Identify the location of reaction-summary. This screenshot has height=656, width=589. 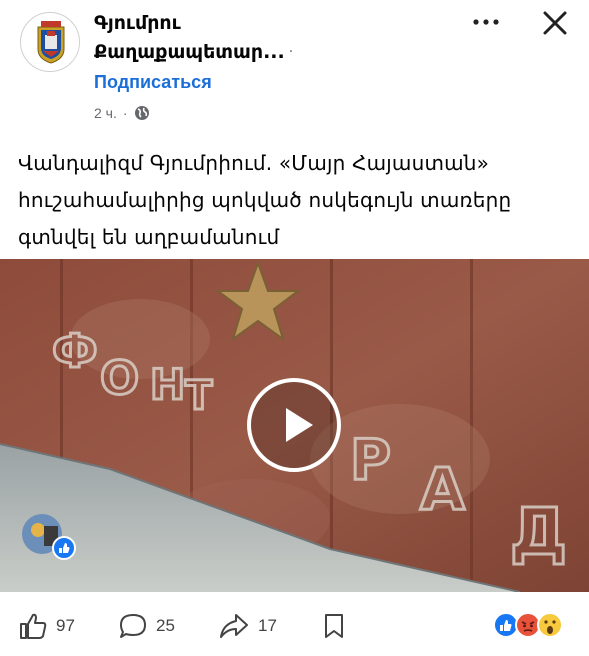
(532, 625).